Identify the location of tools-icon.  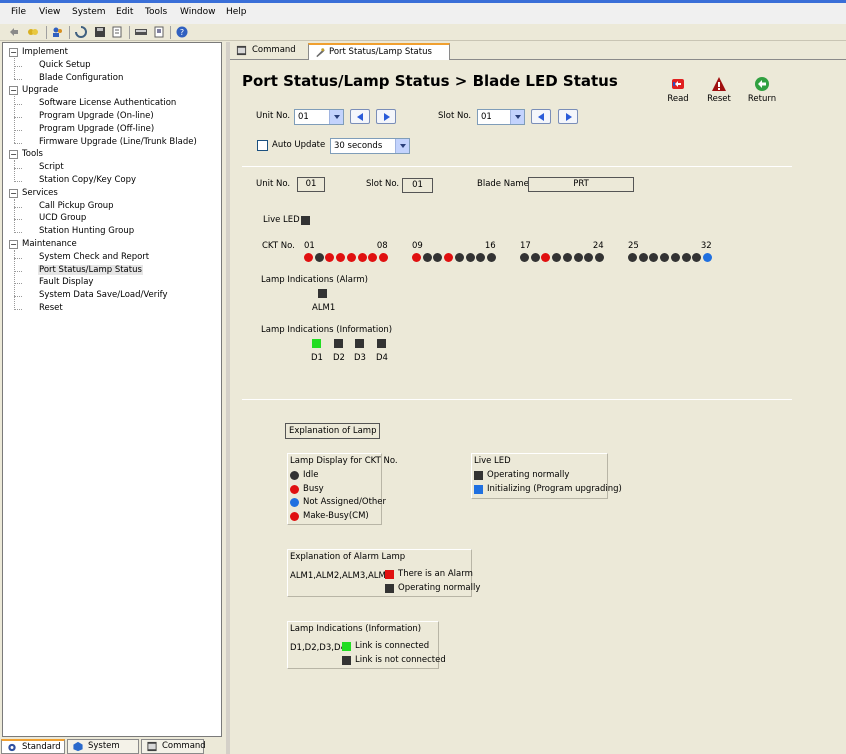
(320, 53).